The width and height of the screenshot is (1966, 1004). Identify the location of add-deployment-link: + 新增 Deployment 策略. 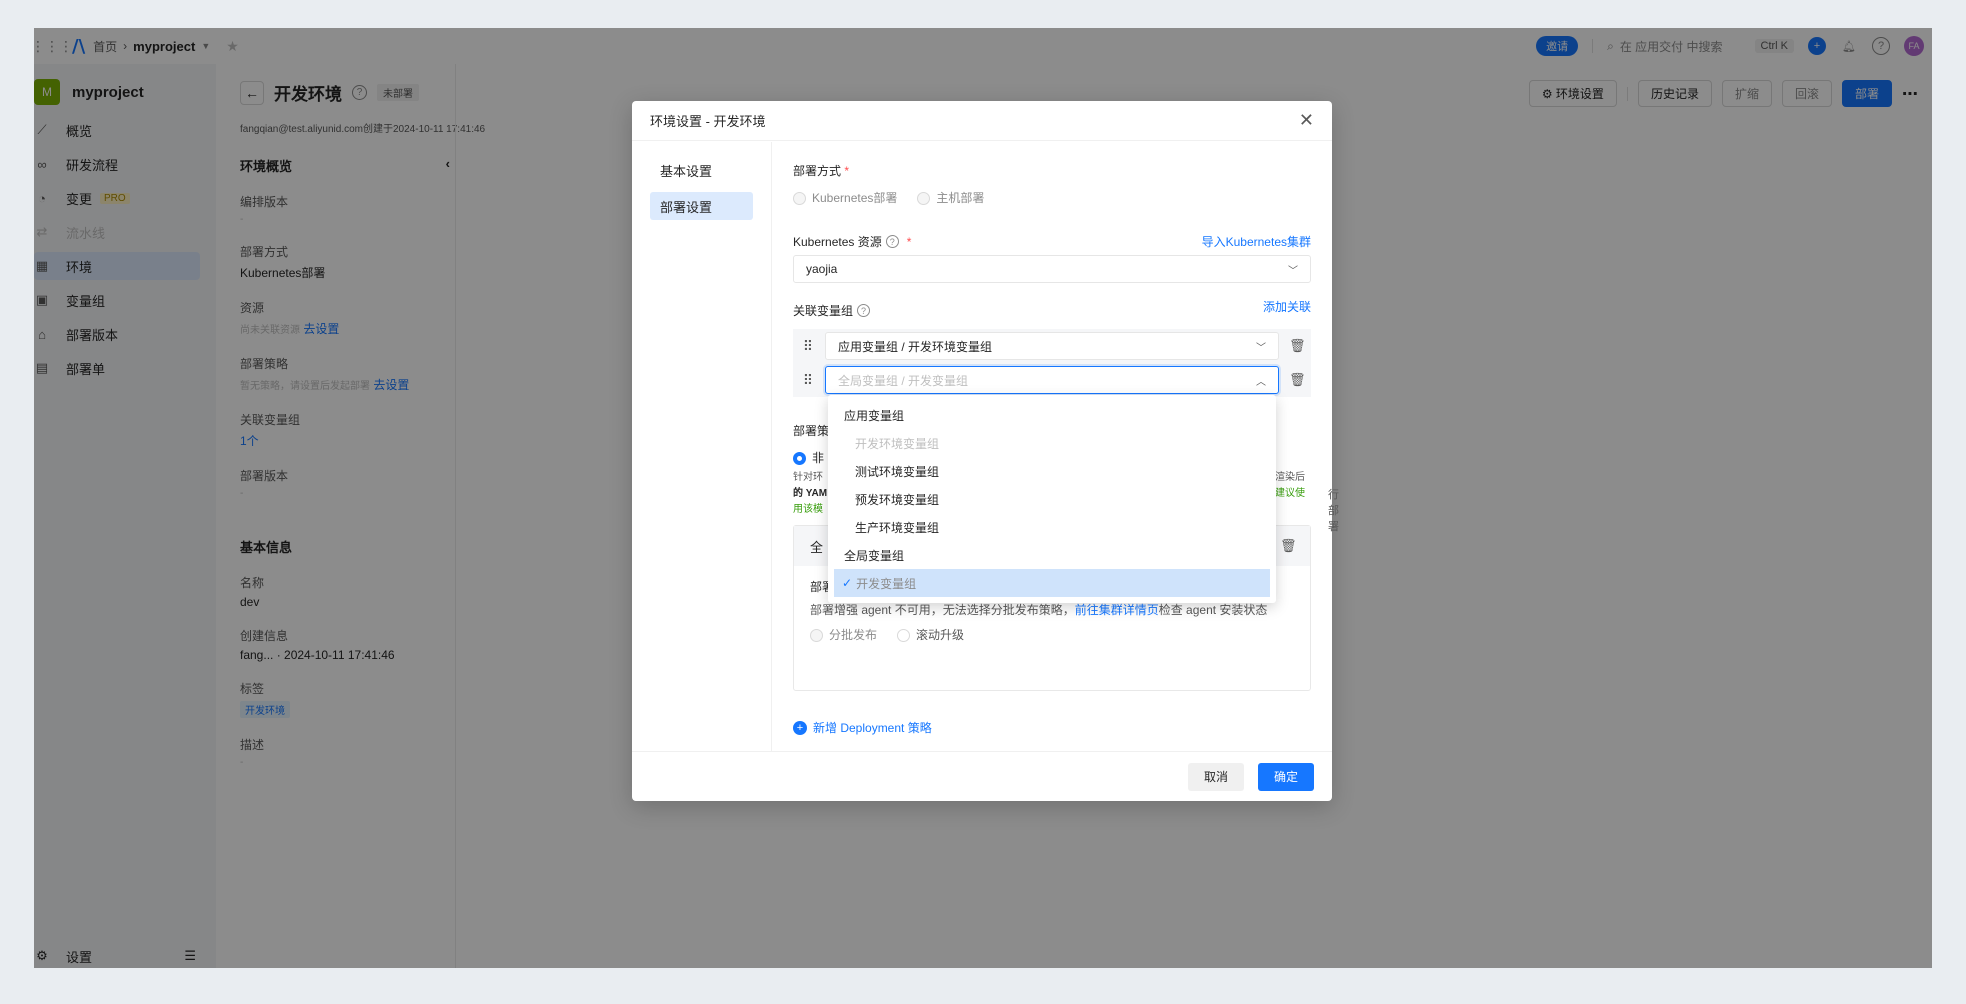
(862, 727).